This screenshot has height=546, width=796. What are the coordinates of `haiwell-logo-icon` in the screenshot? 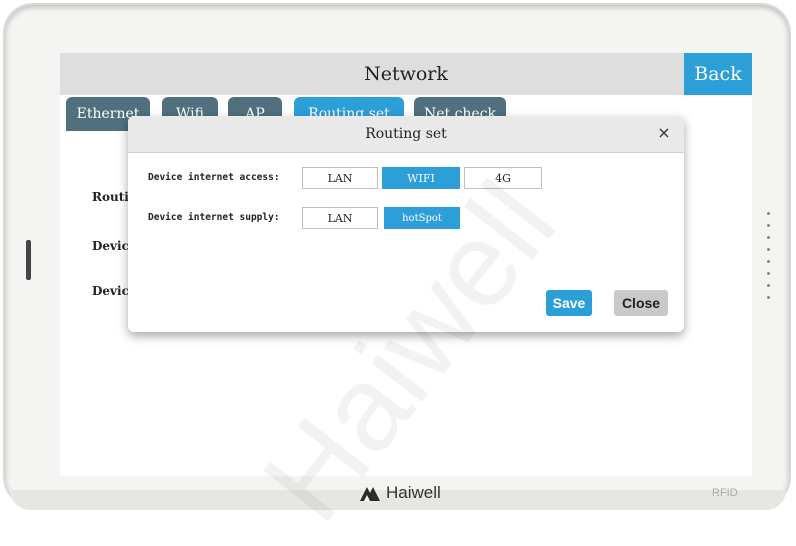 It's located at (370, 494).